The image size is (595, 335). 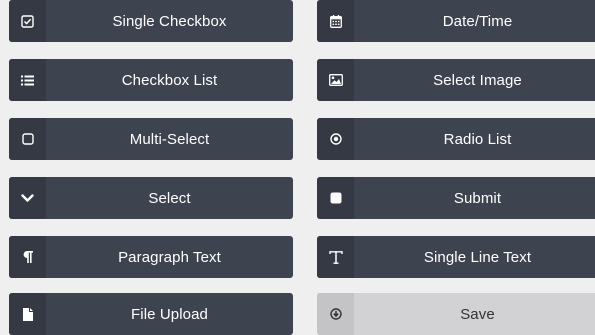 What do you see at coordinates (169, 80) in the screenshot?
I see `button-label: Checkbox List` at bounding box center [169, 80].